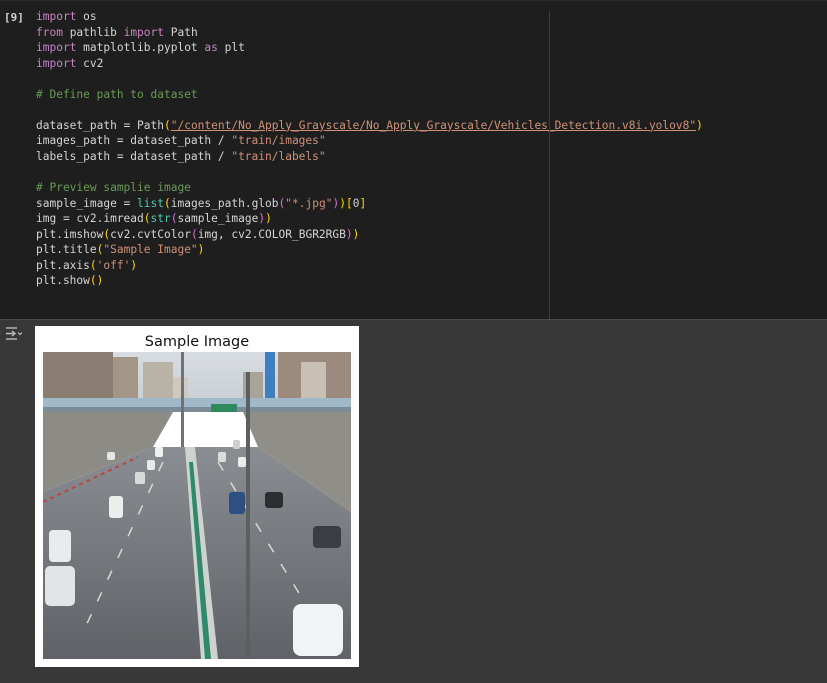 The width and height of the screenshot is (827, 683). What do you see at coordinates (90, 219) in the screenshot?
I see `code-token: img = cv2.imread` at bounding box center [90, 219].